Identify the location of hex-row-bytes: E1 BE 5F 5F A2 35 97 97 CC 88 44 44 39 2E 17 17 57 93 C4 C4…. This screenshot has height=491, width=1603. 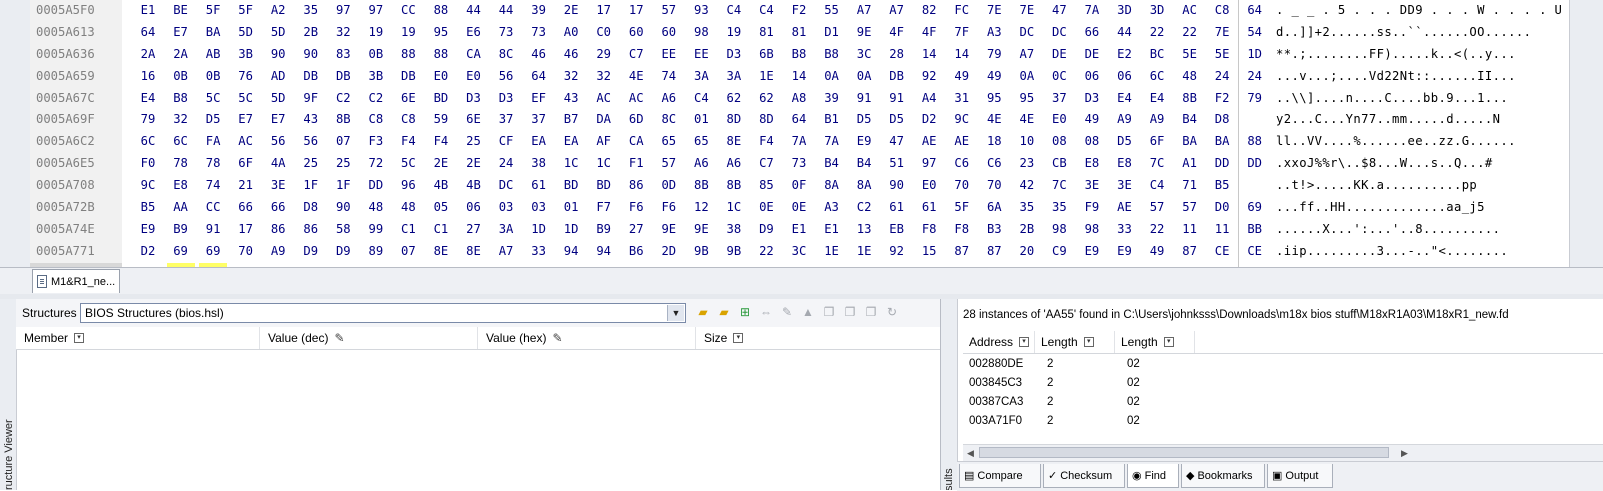
(704, 11).